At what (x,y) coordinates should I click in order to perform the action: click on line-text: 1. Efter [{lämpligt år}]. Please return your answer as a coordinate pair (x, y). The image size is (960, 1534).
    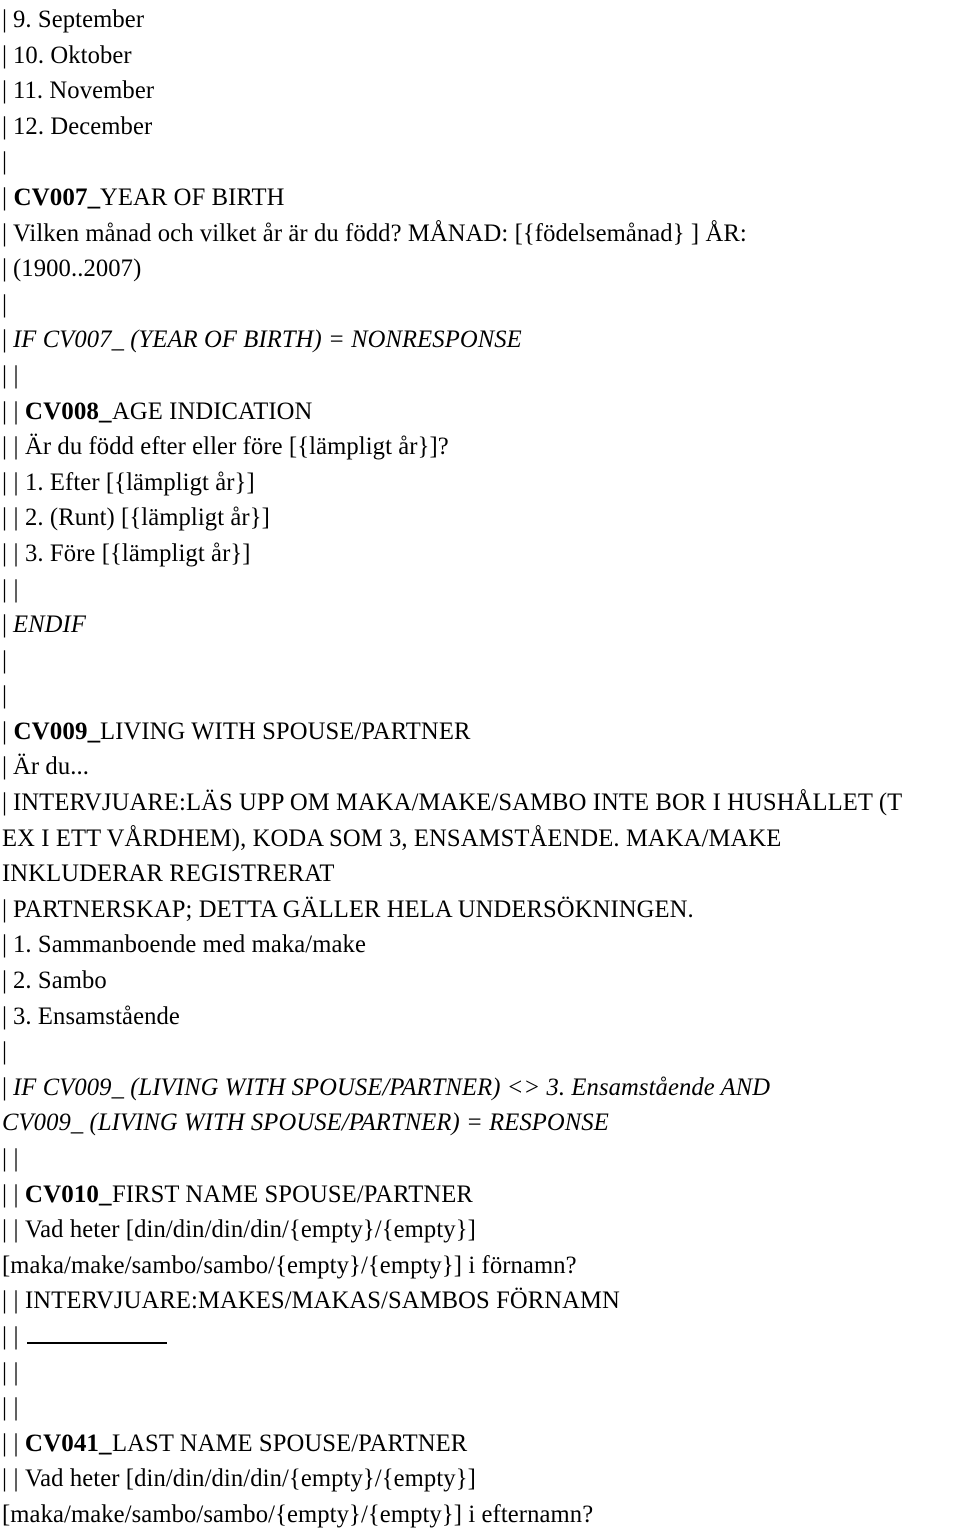
    Looking at the image, I should click on (139, 482).